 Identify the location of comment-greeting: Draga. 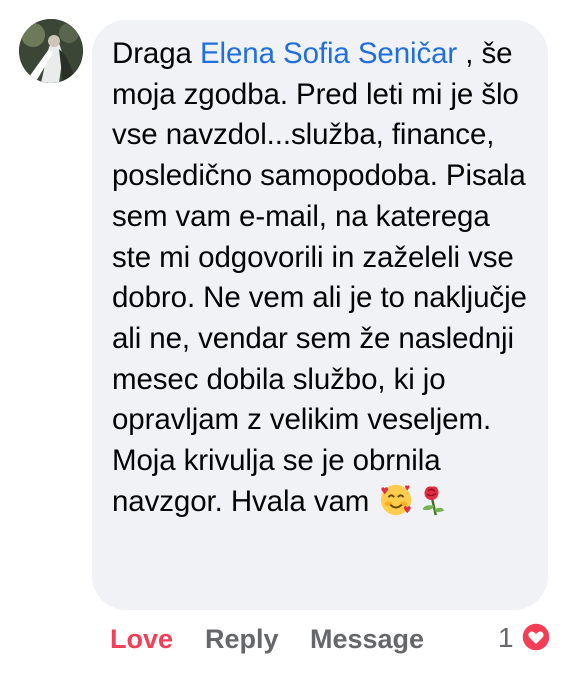
(156, 53).